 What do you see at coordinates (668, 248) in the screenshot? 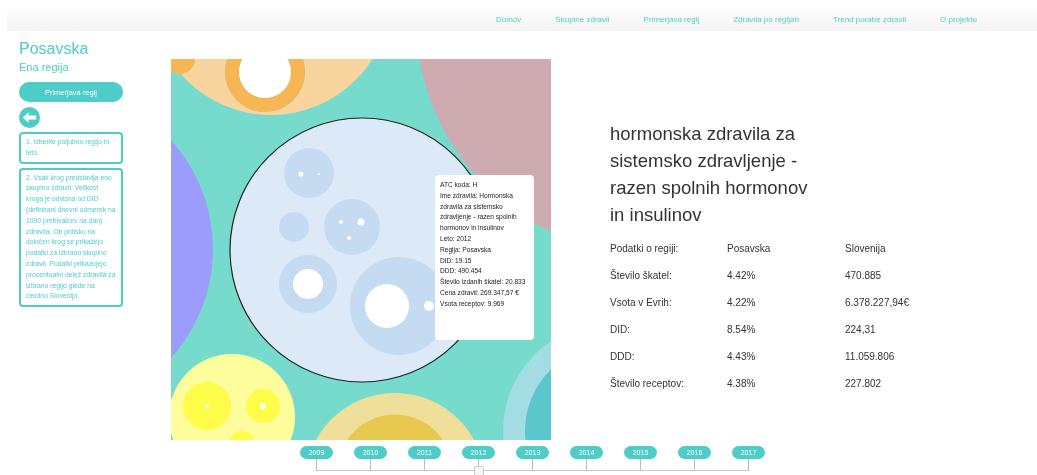
I see `table-header: Podatki o regiji:` at bounding box center [668, 248].